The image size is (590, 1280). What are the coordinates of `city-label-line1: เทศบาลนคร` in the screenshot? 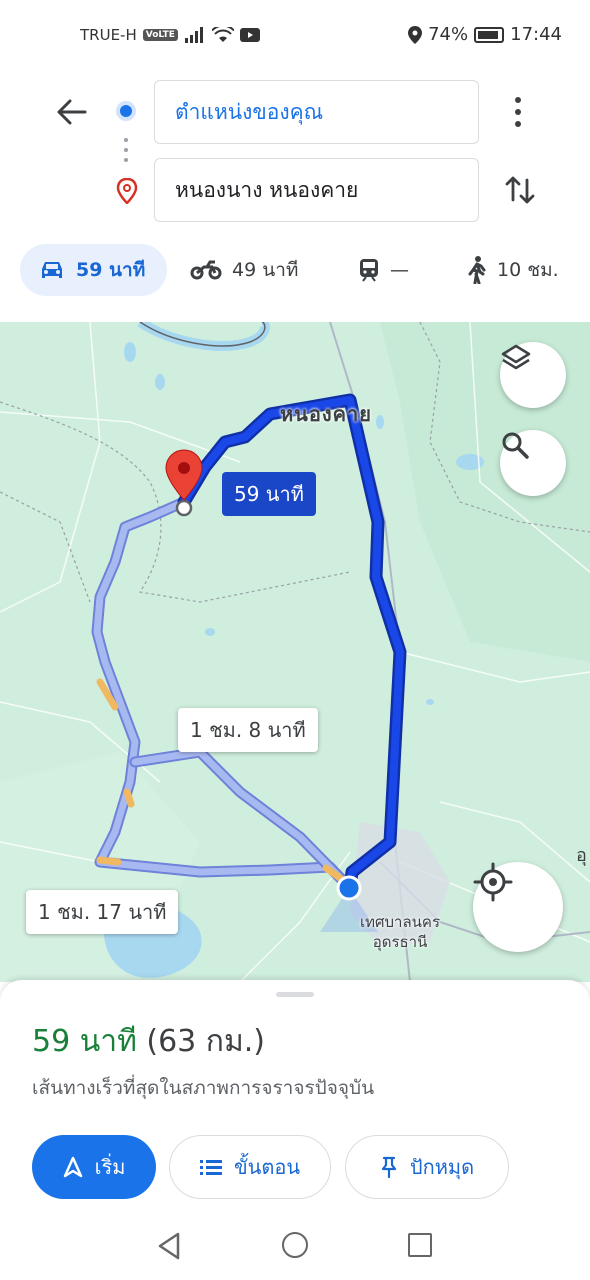 It's located at (400, 922).